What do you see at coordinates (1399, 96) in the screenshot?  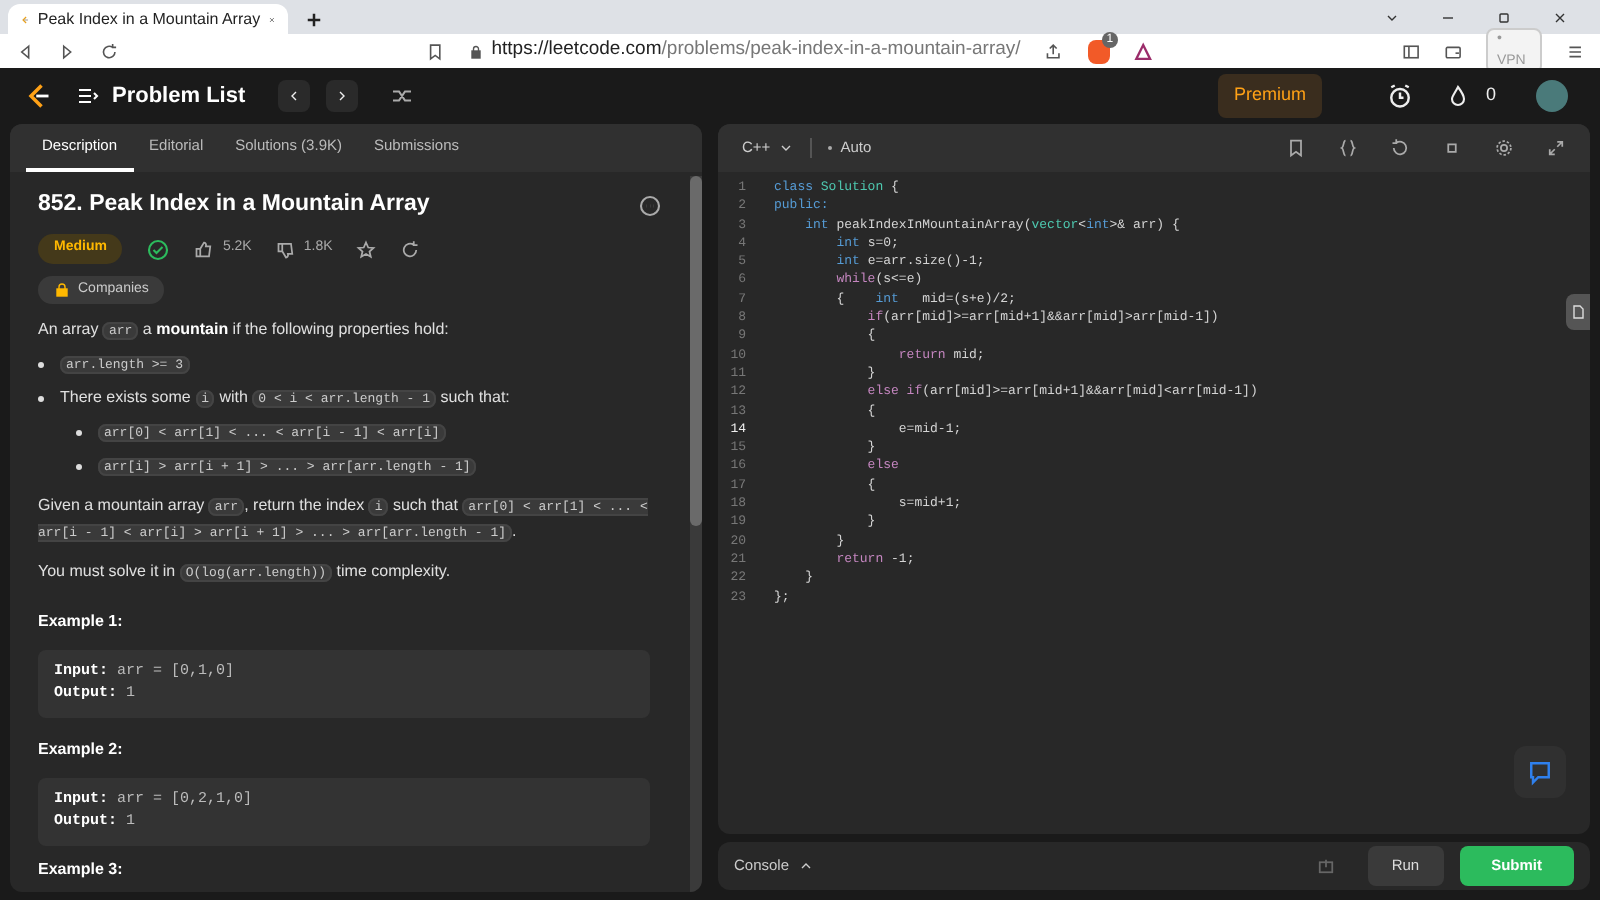 I see `alarm-icon` at bounding box center [1399, 96].